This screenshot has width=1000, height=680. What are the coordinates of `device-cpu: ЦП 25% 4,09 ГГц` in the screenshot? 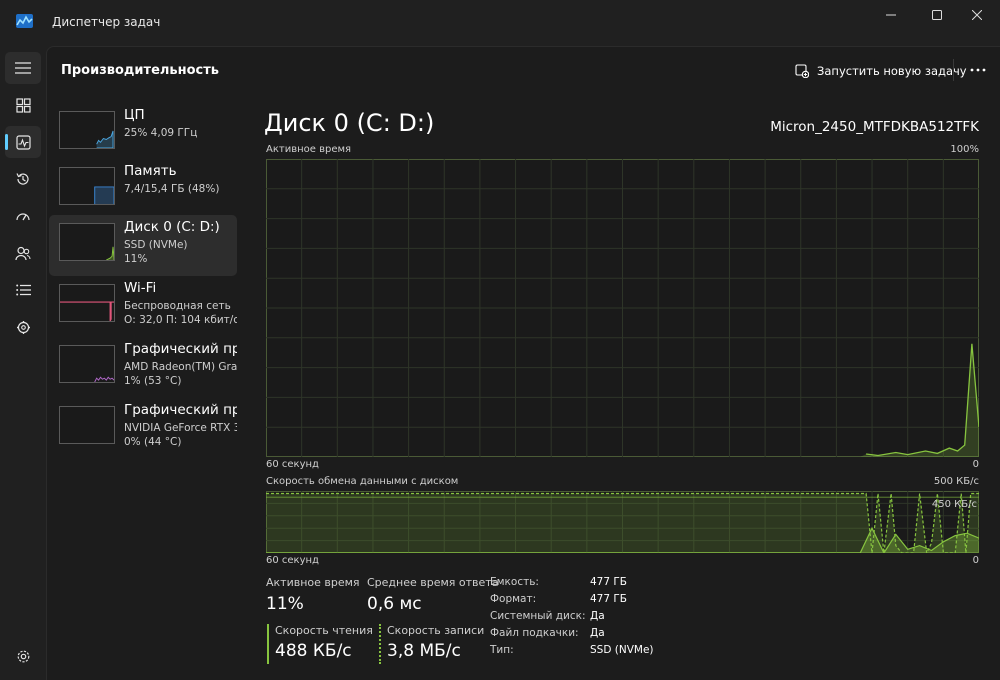 It's located at (143, 133).